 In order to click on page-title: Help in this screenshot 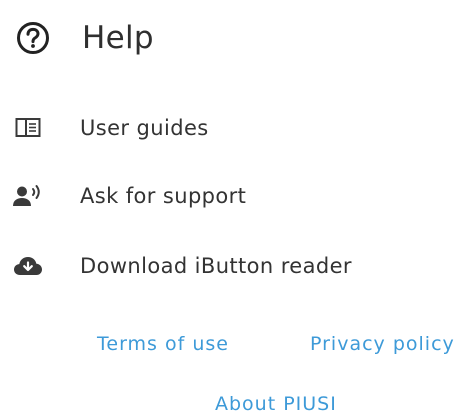, I will do `click(118, 38)`.